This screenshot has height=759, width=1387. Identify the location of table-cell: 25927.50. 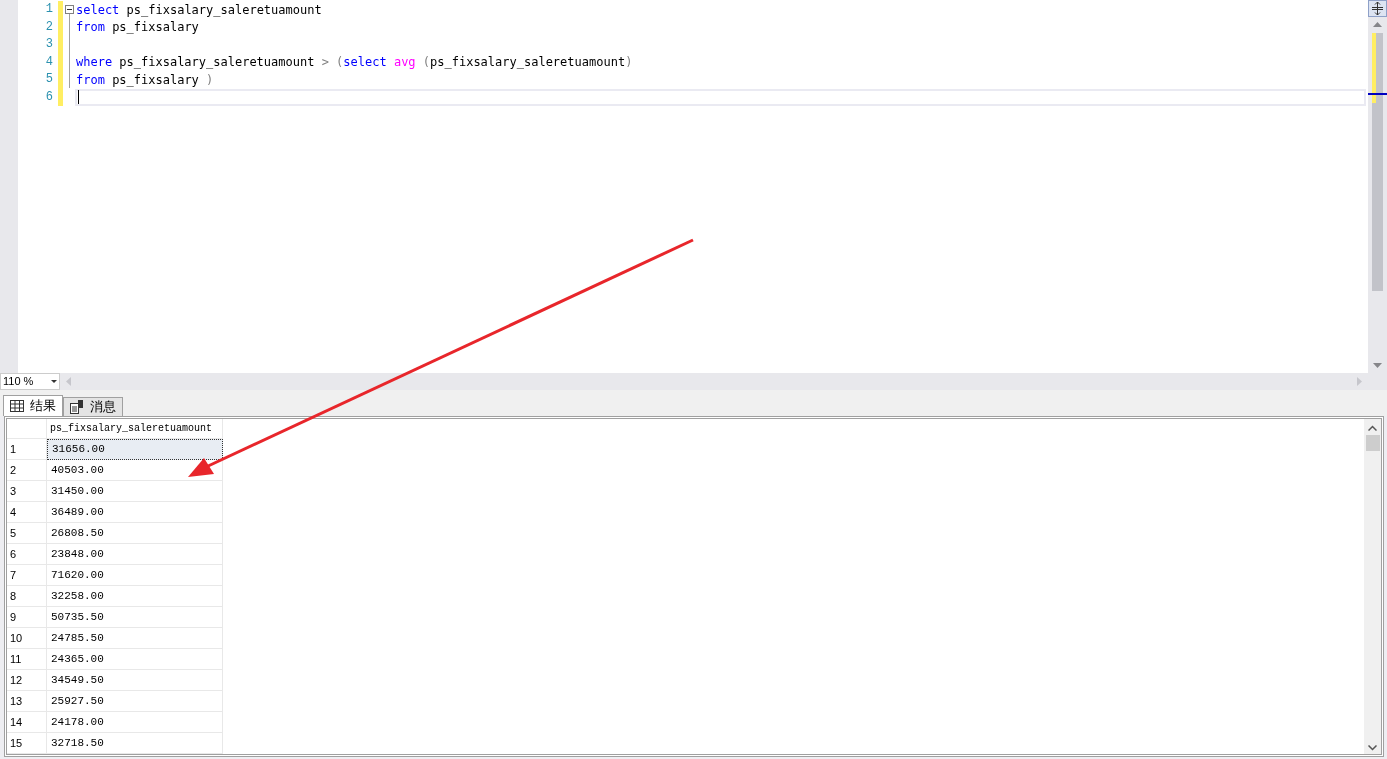
(135, 701).